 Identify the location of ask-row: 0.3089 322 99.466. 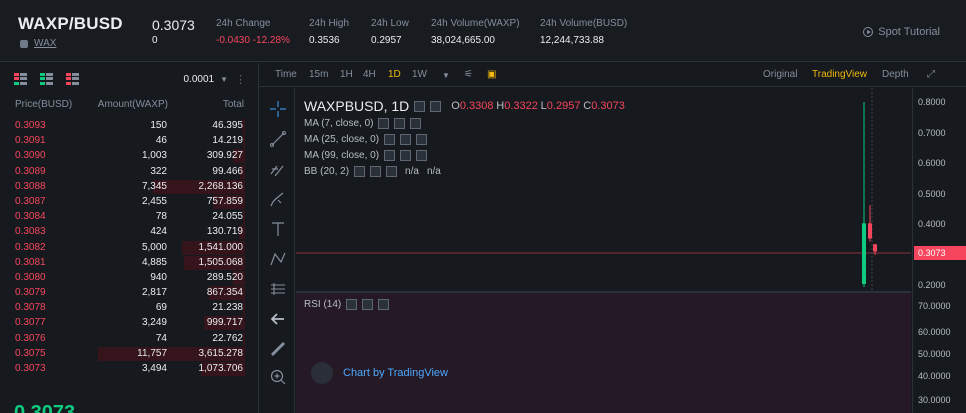
(128, 171).